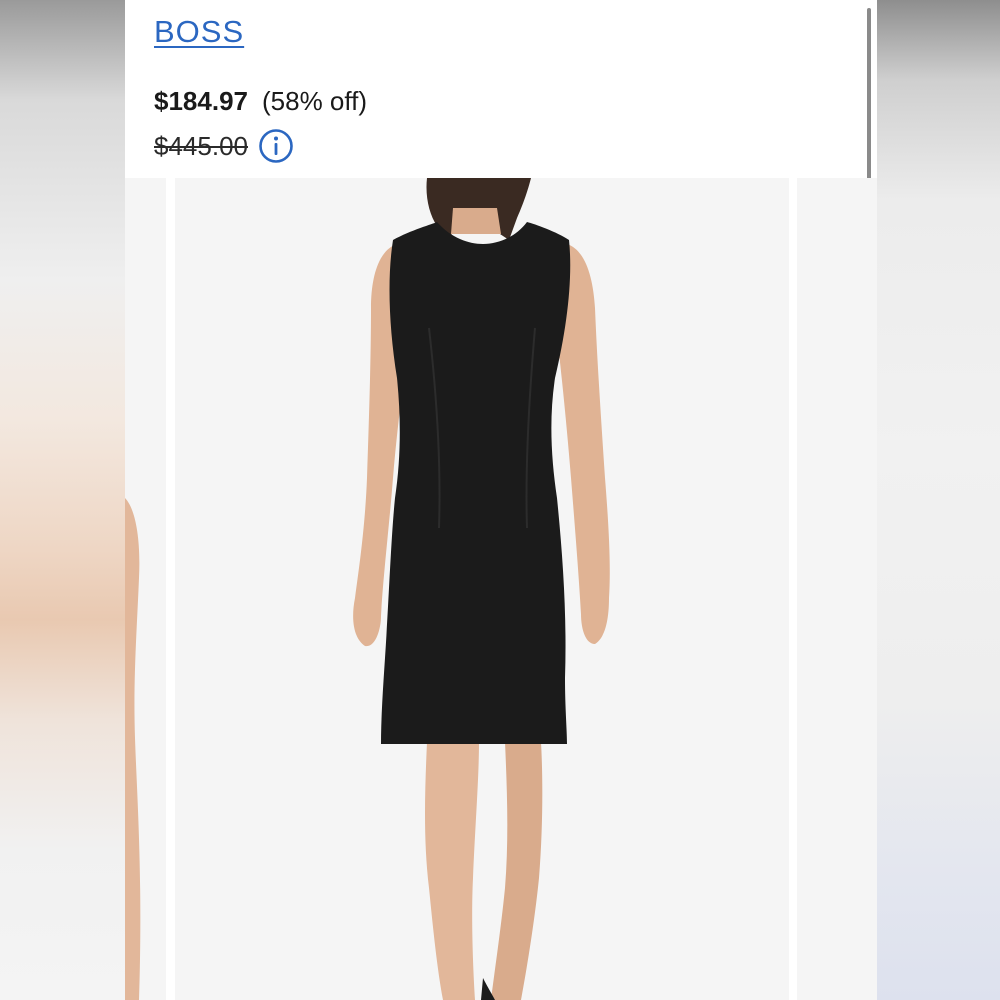  What do you see at coordinates (201, 145) in the screenshot?
I see `original-price: $445.00` at bounding box center [201, 145].